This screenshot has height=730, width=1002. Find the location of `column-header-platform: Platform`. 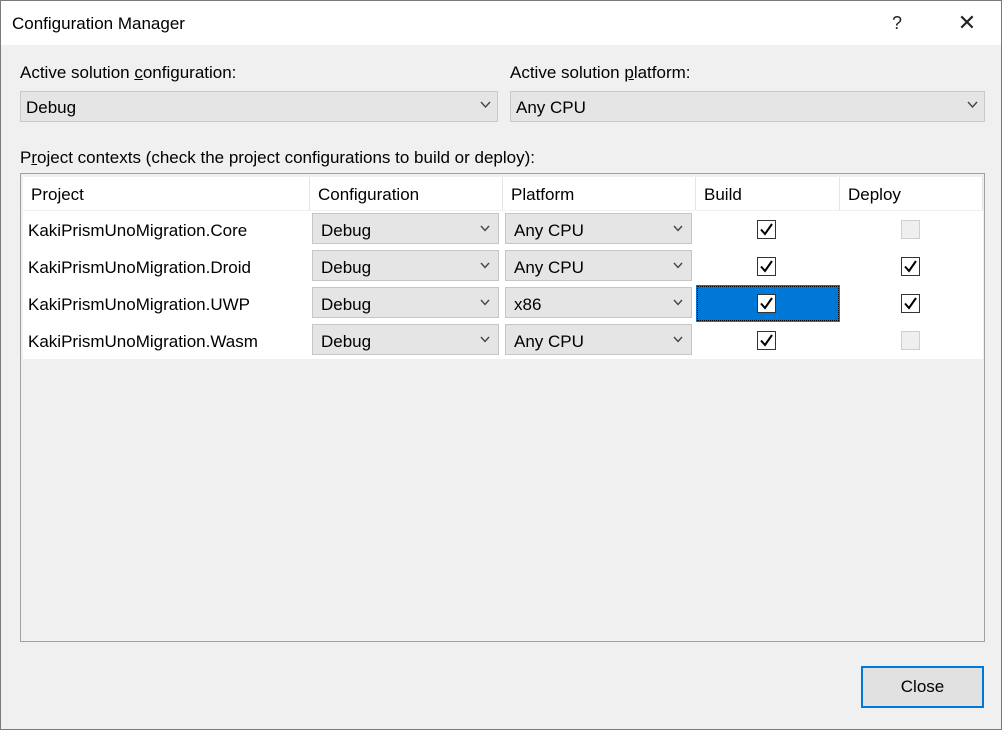

column-header-platform: Platform is located at coordinates (599, 193).